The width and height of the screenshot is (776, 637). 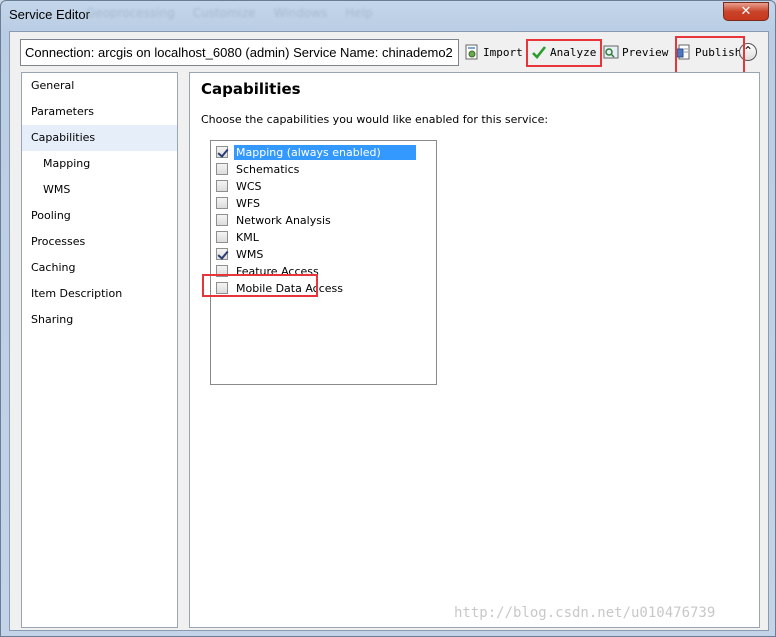 What do you see at coordinates (359, 13) in the screenshot?
I see `ghost-menu-item: Help` at bounding box center [359, 13].